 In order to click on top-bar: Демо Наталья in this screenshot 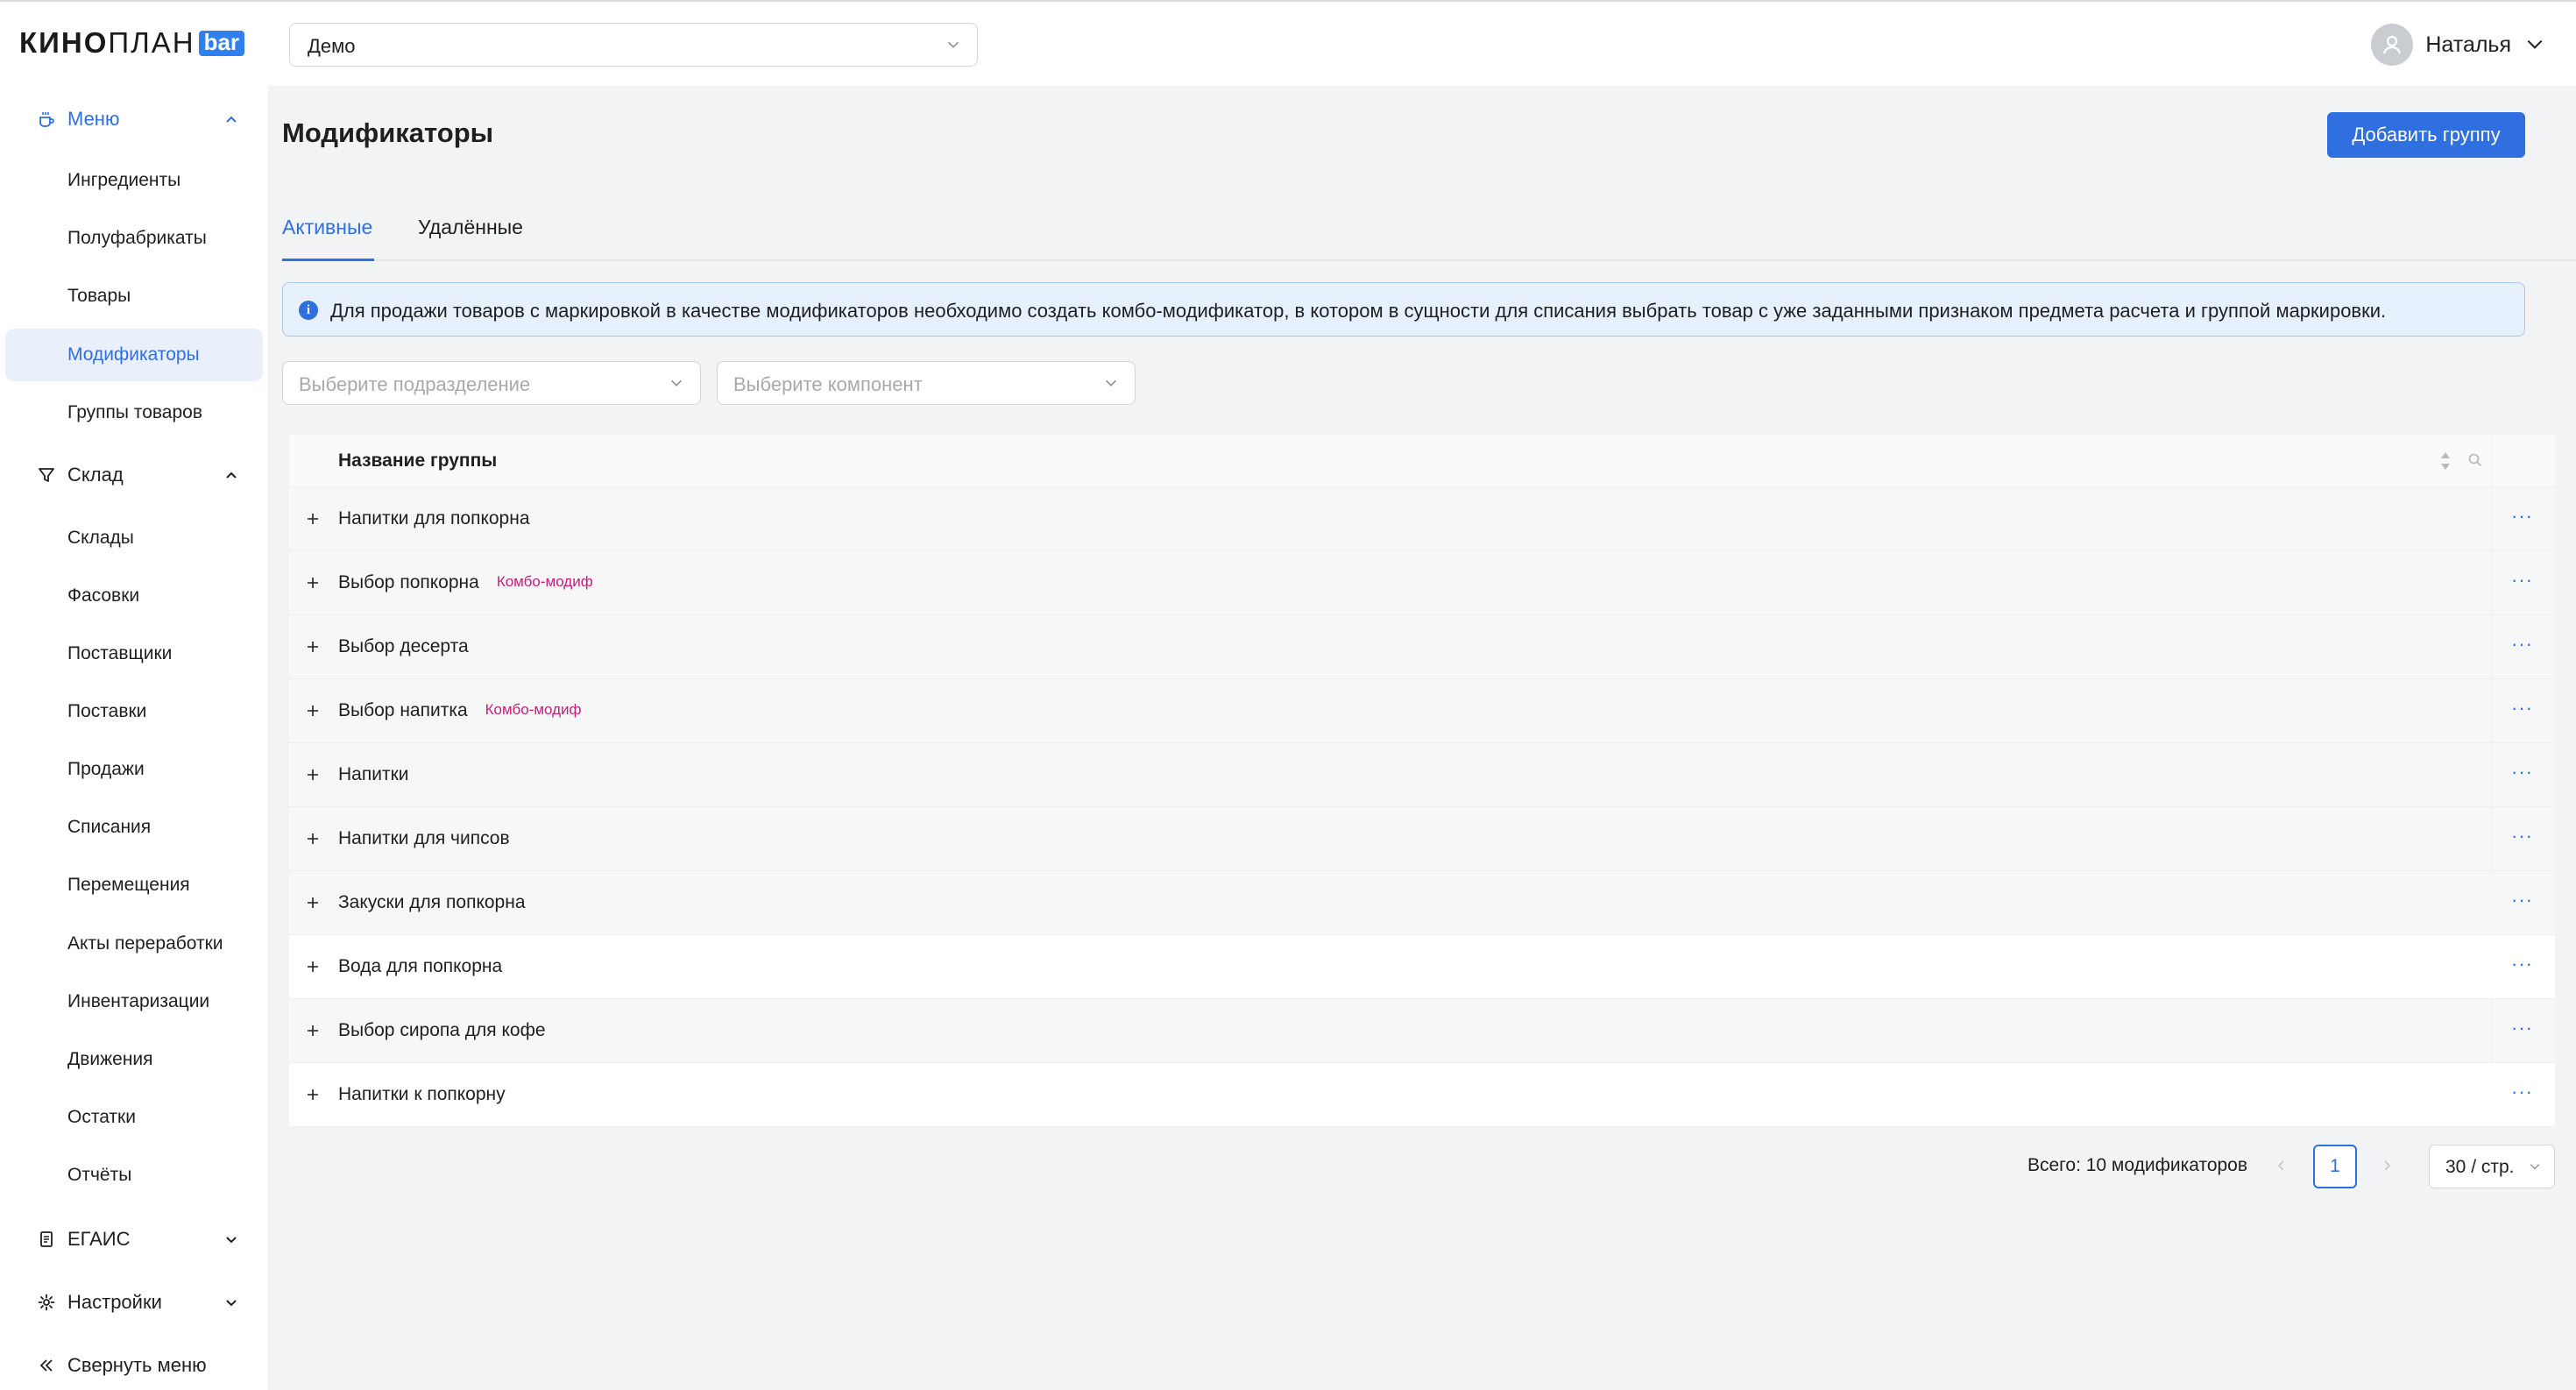, I will do `click(1422, 43)`.